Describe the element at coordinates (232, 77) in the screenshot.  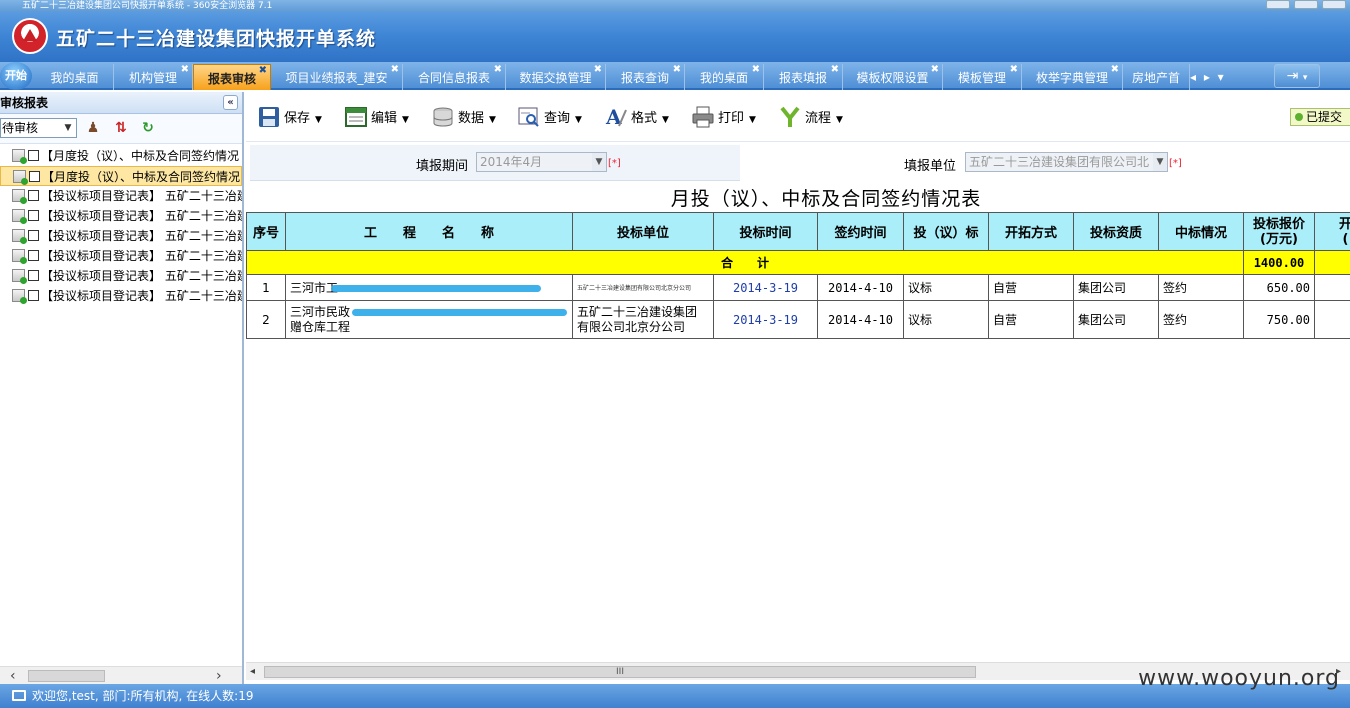
I see `tab-report-review: 报表审核 ✖` at that location.